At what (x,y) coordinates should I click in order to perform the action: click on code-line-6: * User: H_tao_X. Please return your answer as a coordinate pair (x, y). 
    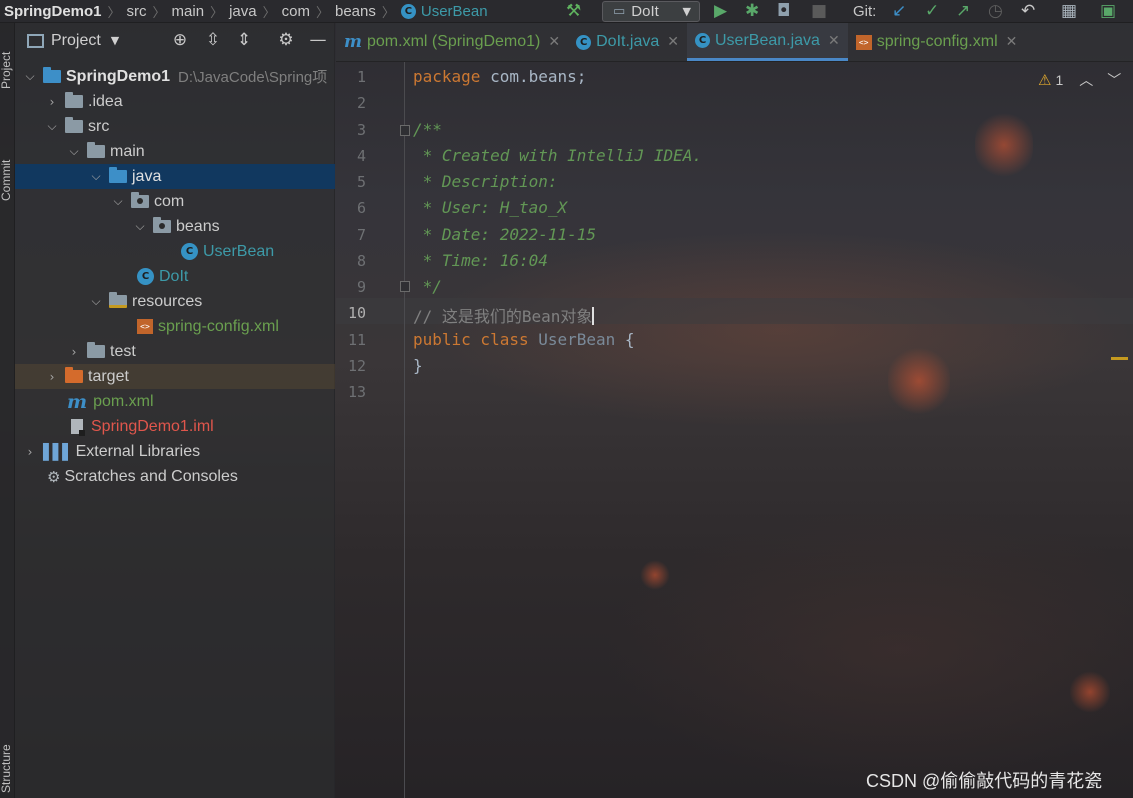
    Looking at the image, I should click on (490, 207).